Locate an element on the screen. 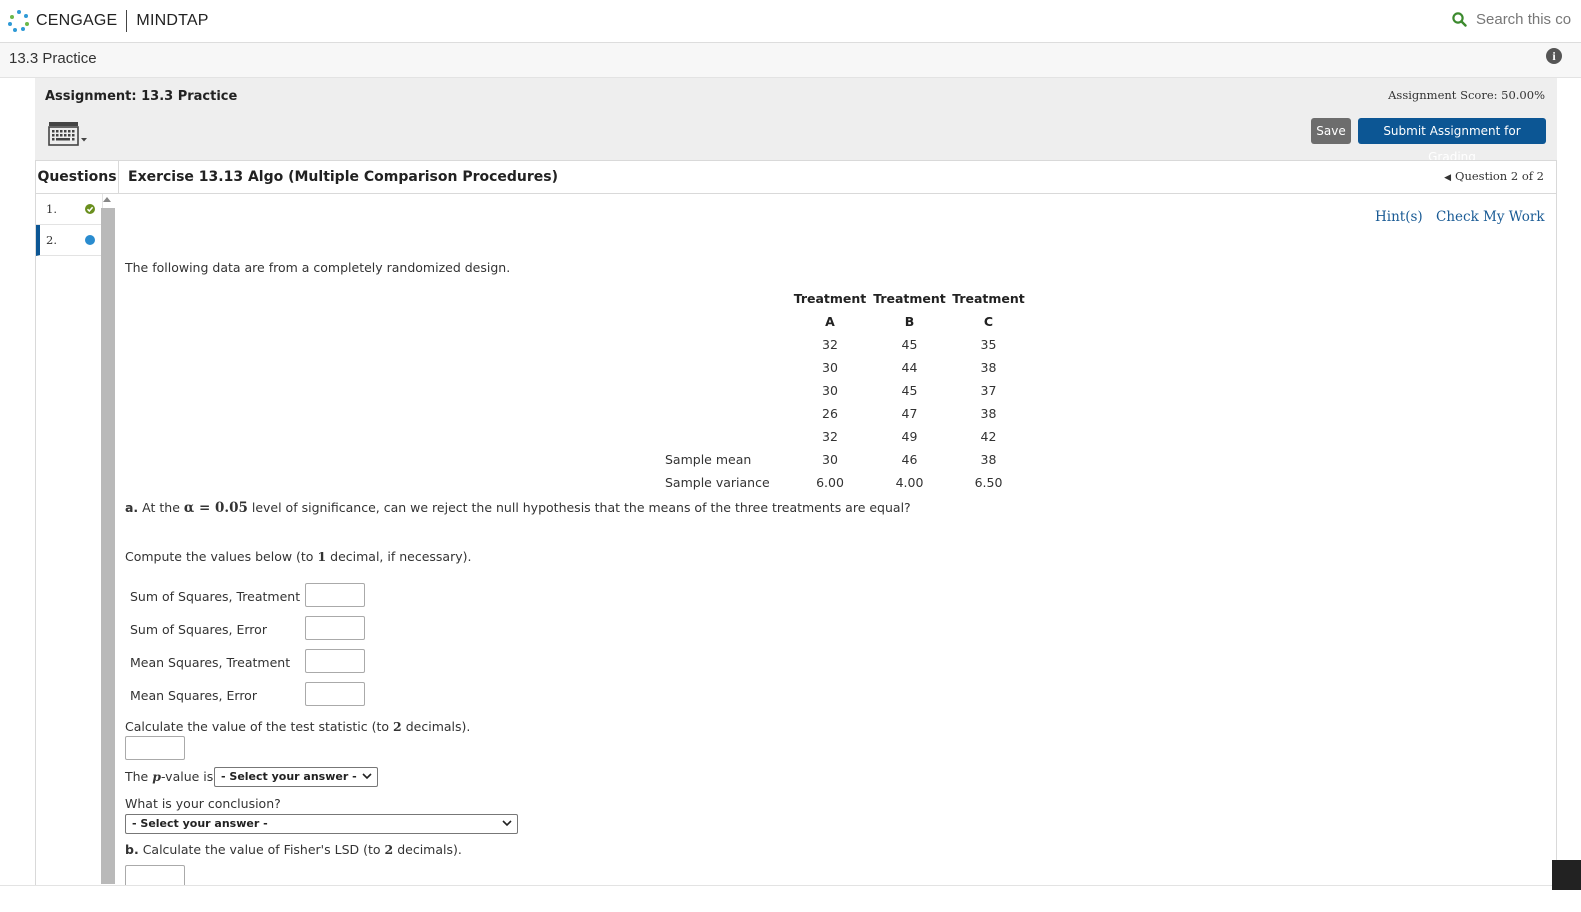  scroll-up-arrow-icon is located at coordinates (107, 199).